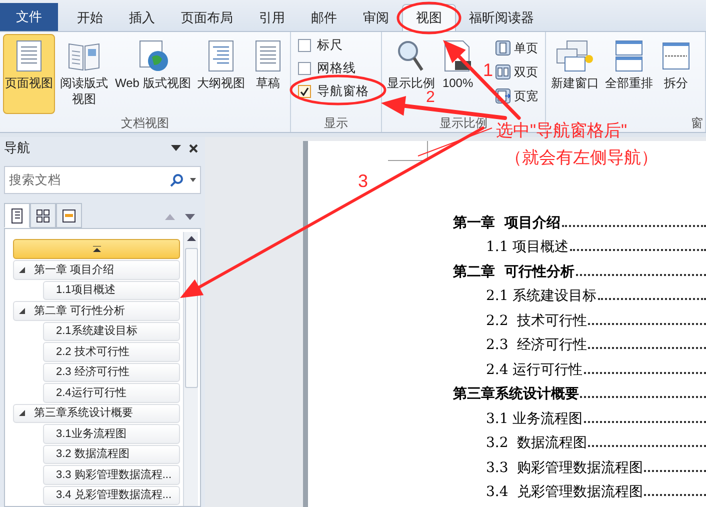 The image size is (706, 507). Describe the element at coordinates (516, 96) in the screenshot. I see `small-ribbon-button: 页宽` at that location.